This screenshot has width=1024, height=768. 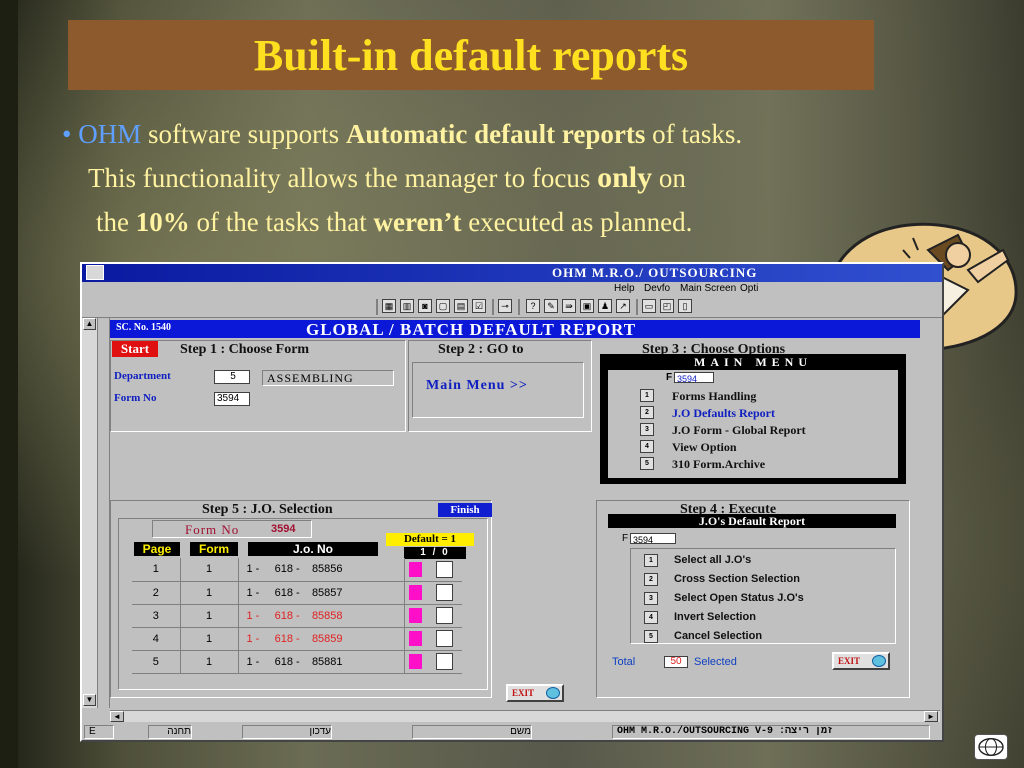 What do you see at coordinates (95, 272) in the screenshot?
I see `app-icon` at bounding box center [95, 272].